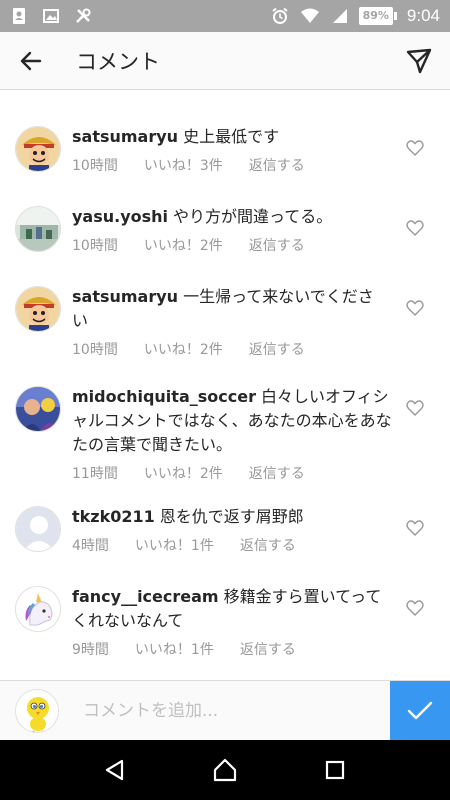  I want to click on comment-item: satsumaryu 史上最低です 10時間 いいね！3件 返信する, so click(225, 163).